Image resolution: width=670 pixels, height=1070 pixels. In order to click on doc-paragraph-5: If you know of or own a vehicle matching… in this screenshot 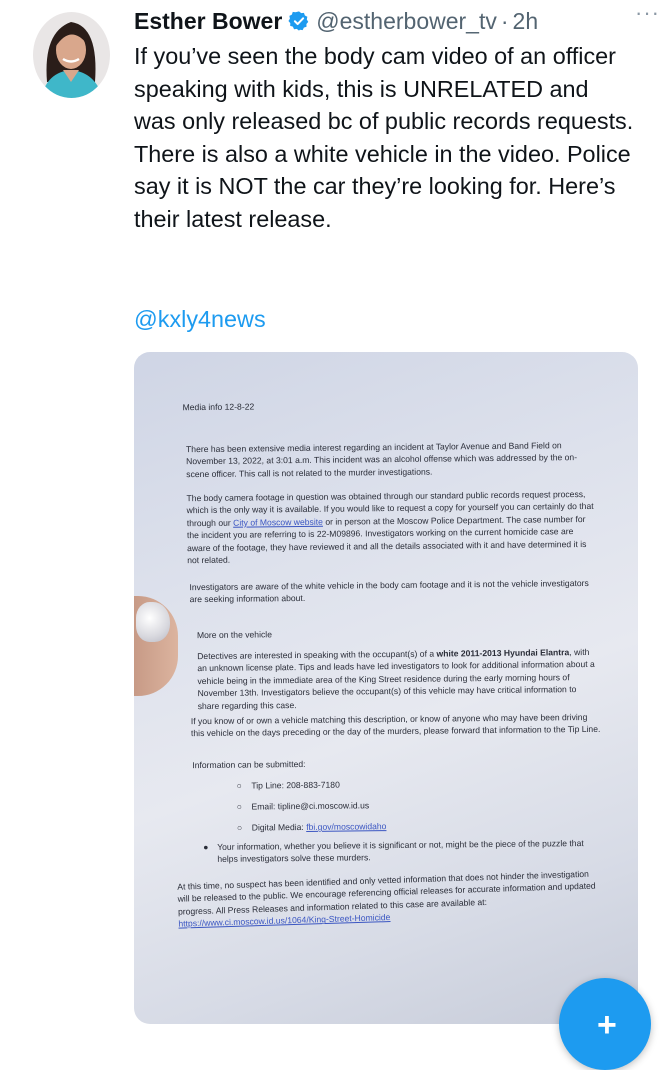, I will do `click(395, 725)`.